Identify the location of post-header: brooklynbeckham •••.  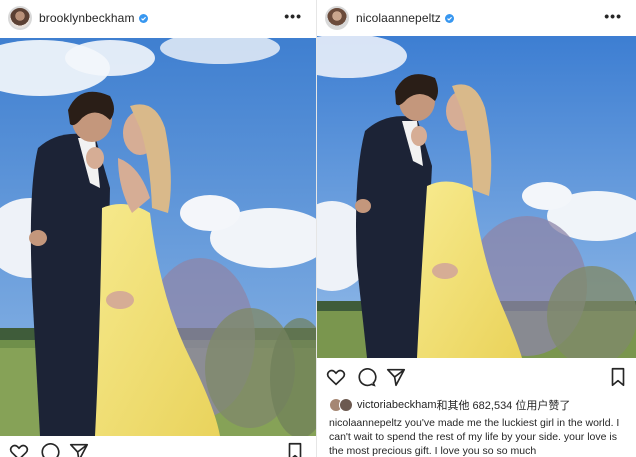
(158, 18).